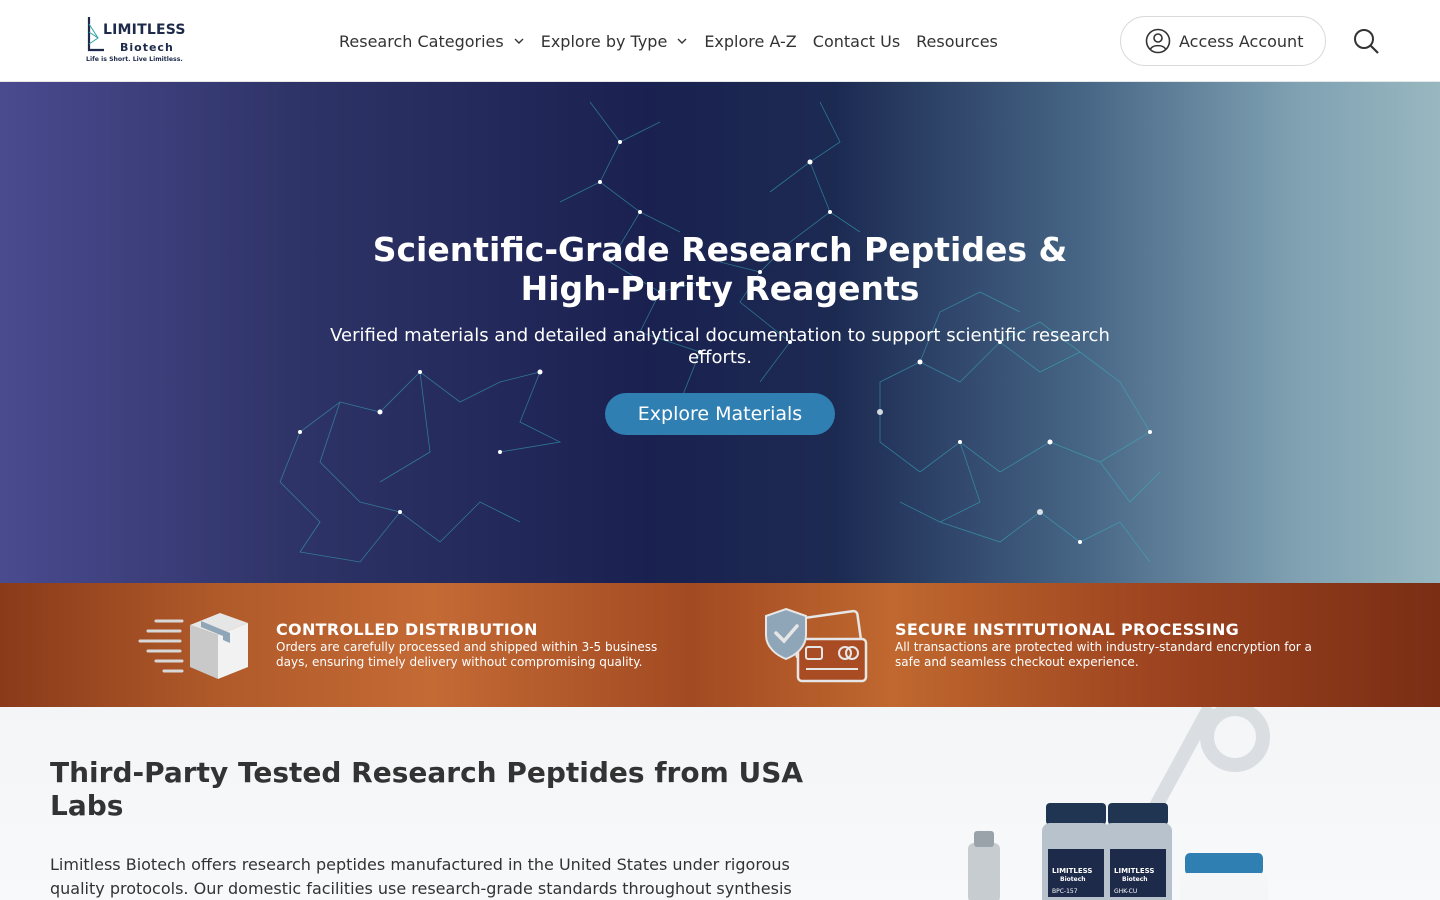 The height and width of the screenshot is (900, 1440). I want to click on access-account-label: Access Account, so click(1241, 41).